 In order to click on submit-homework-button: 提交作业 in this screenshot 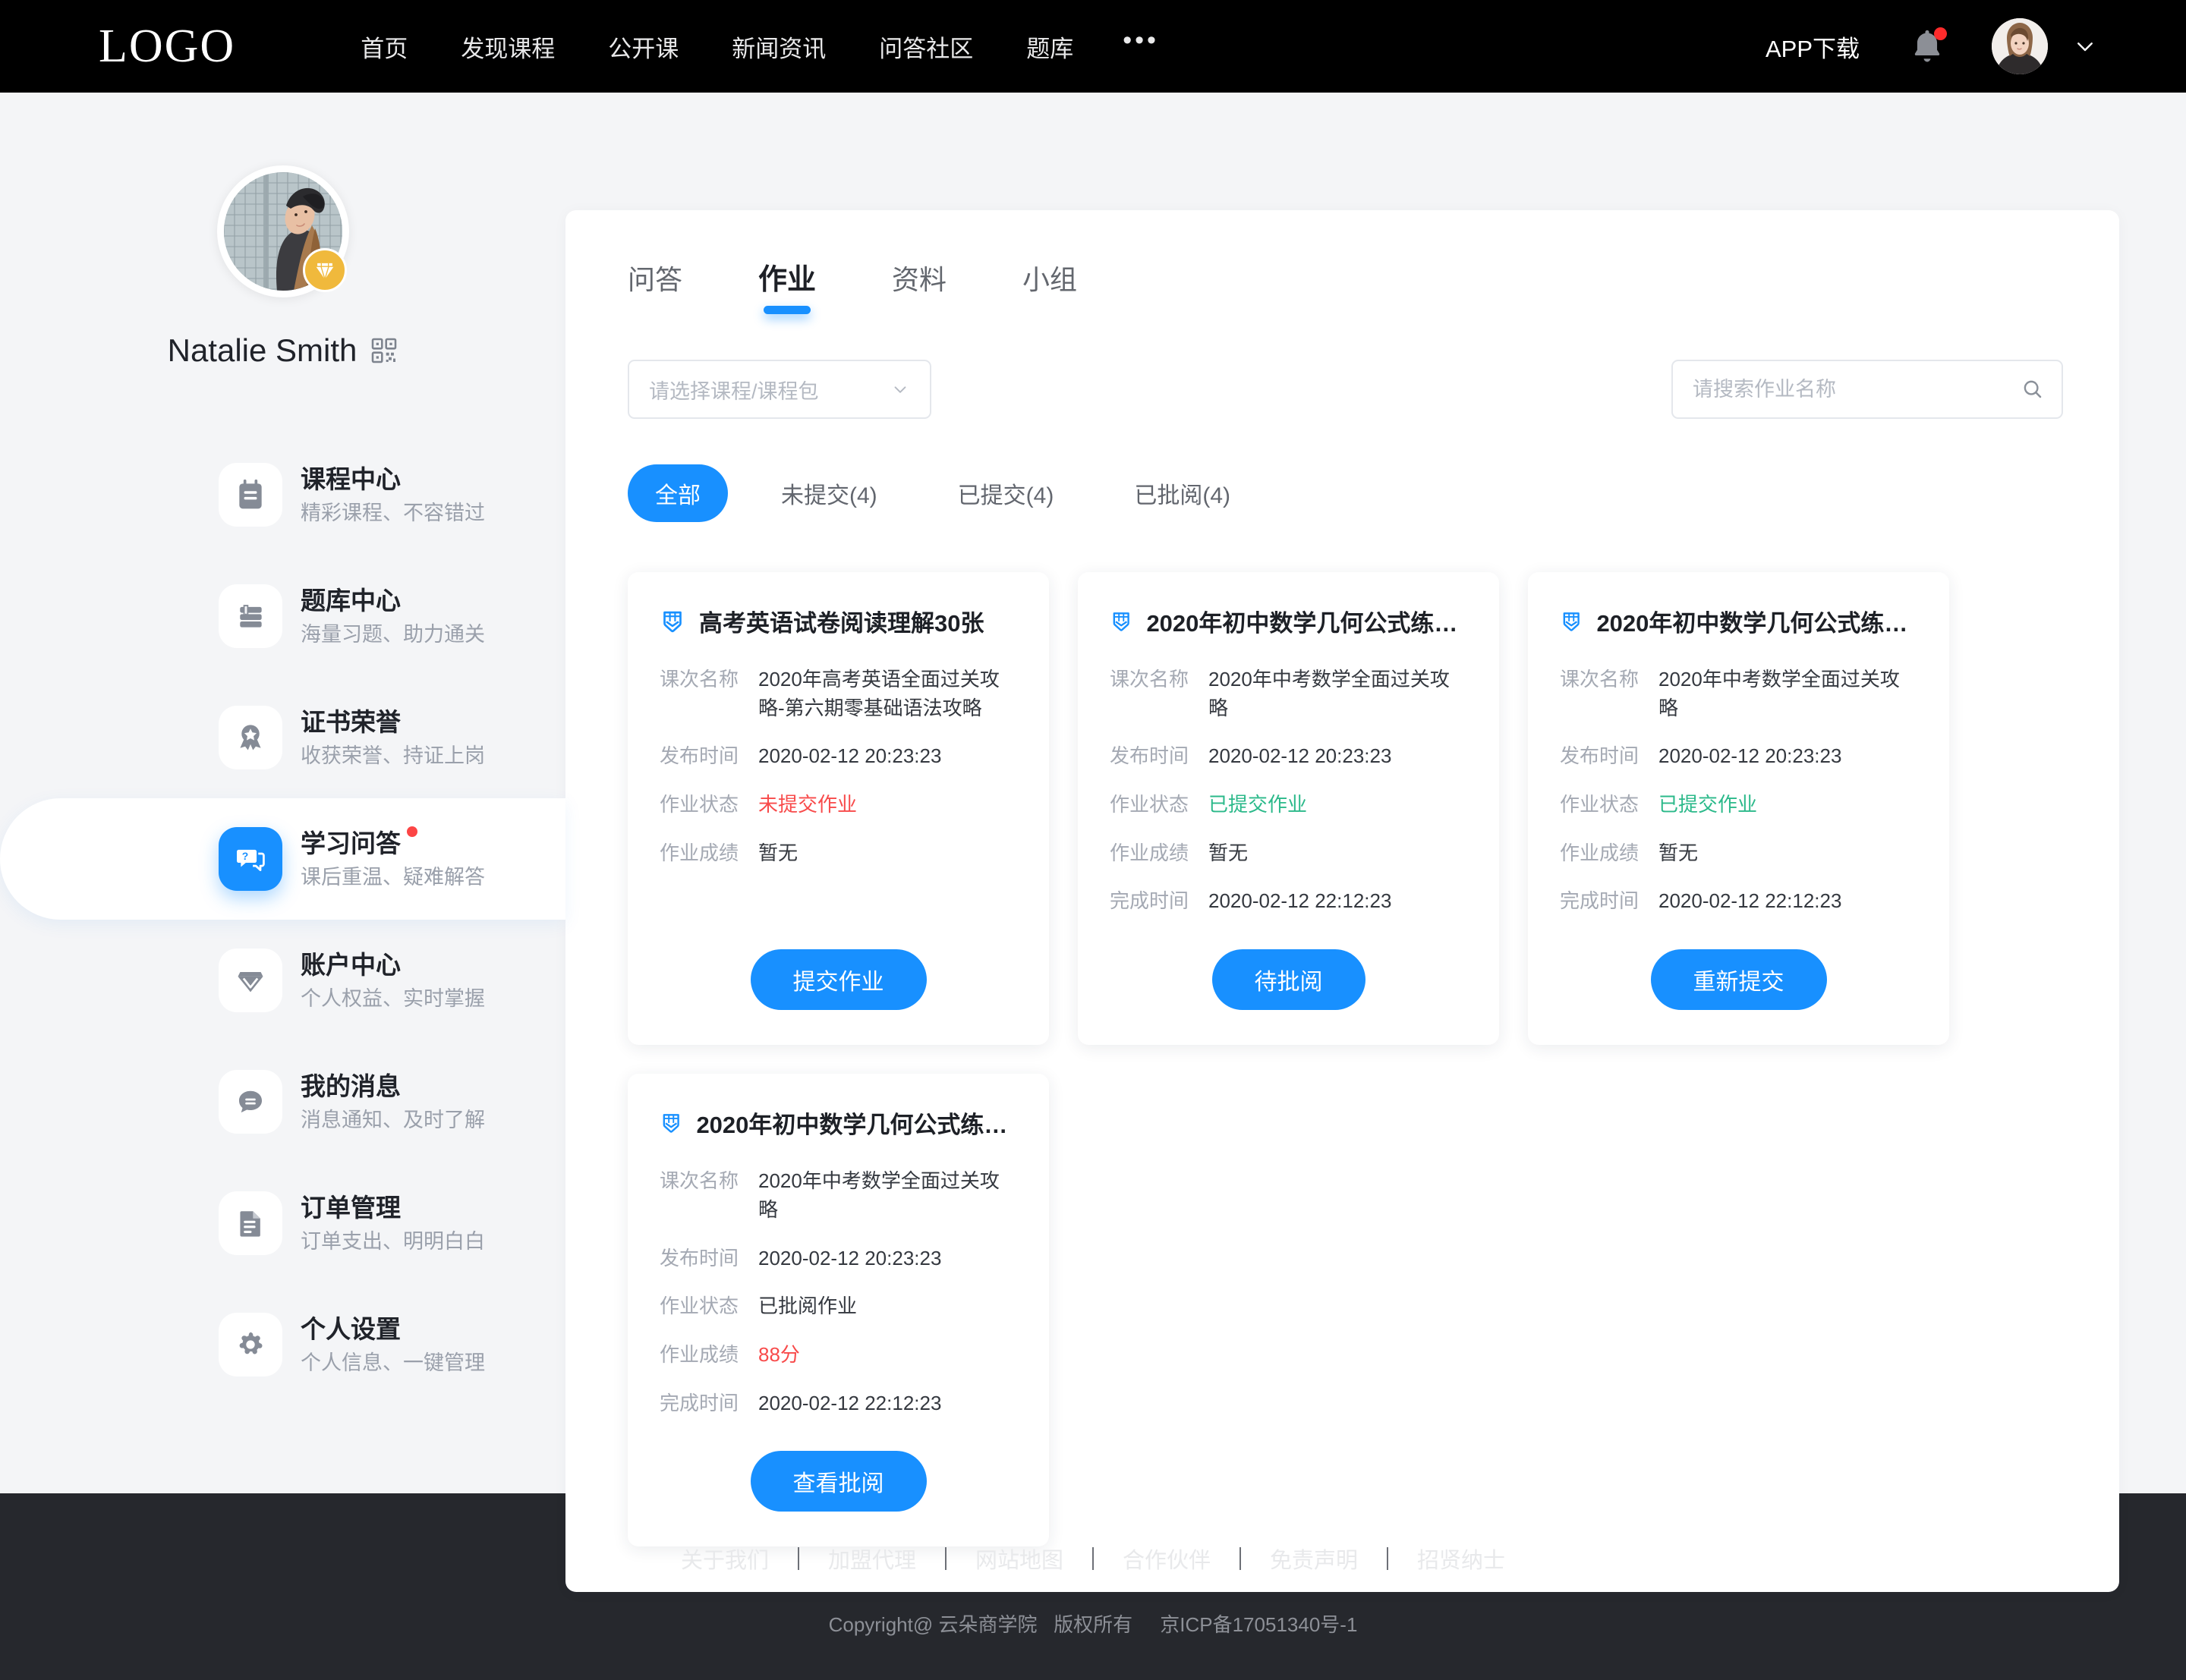, I will do `click(838, 980)`.